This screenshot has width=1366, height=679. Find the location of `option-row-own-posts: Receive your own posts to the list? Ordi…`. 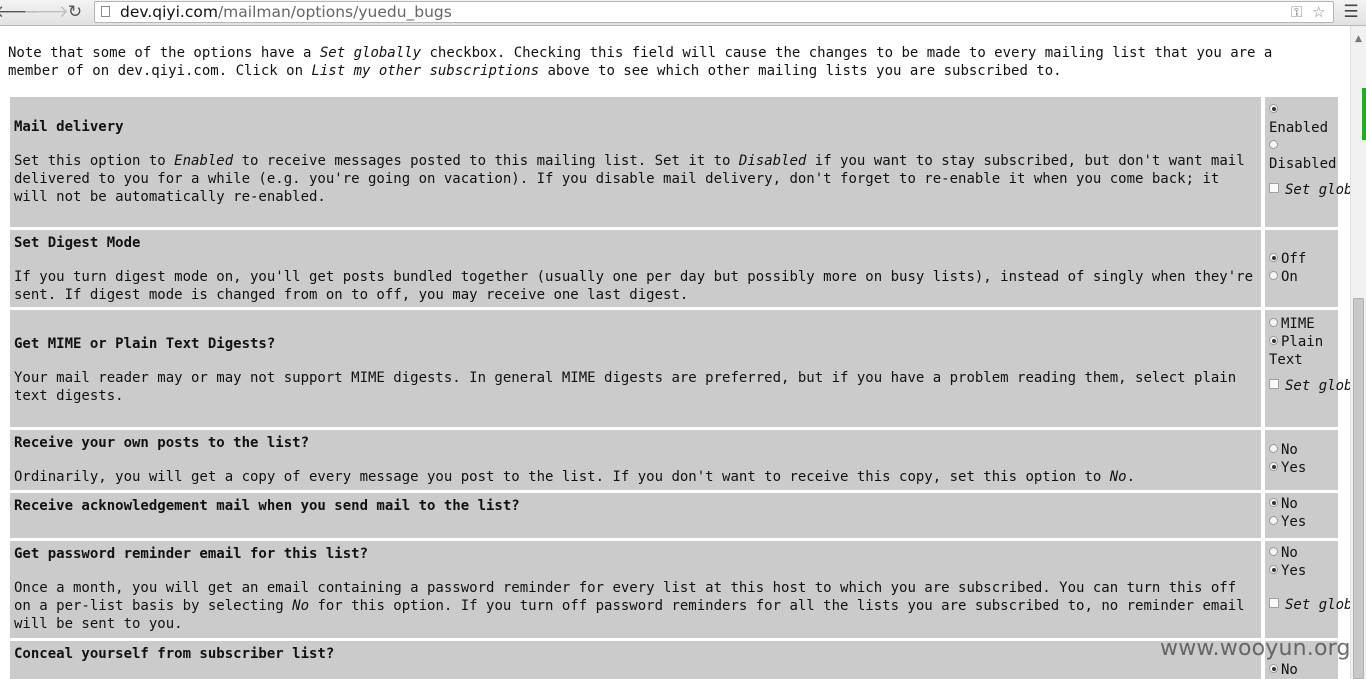

option-row-own-posts: Receive your own posts to the list? Ordi… is located at coordinates (675, 460).